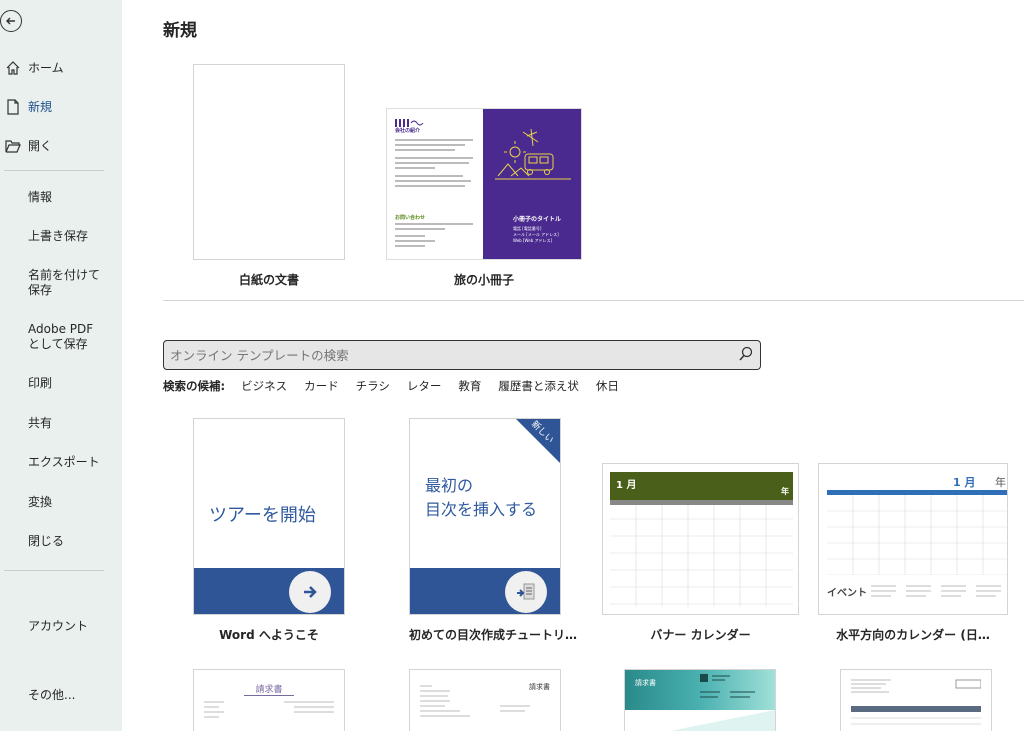  Describe the element at coordinates (936, 591) in the screenshot. I see `h-calendar-event-lines` at that location.